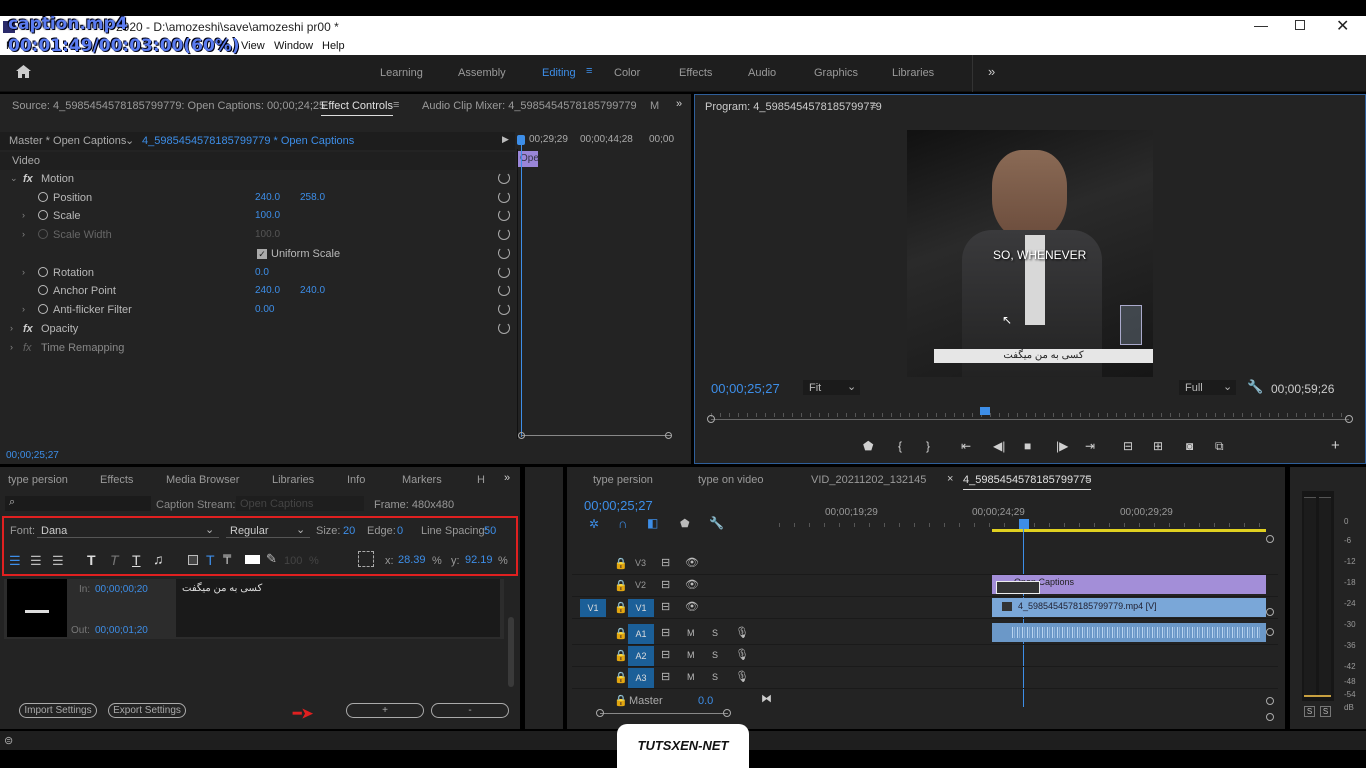 The height and width of the screenshot is (768, 1366). Describe the element at coordinates (1043, 356) in the screenshot. I see `caption-overlay: کسی به من میگفت` at that location.